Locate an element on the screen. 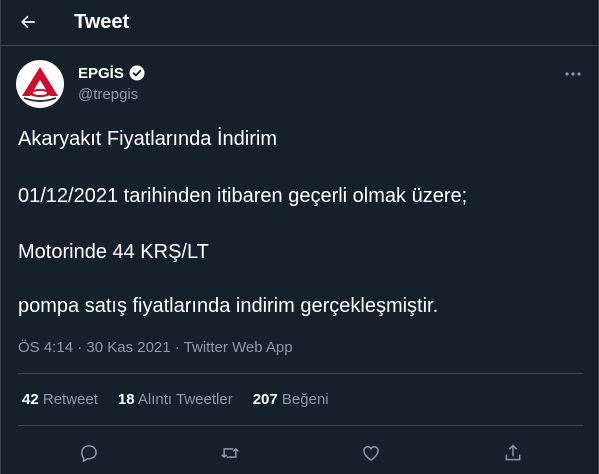 The height and width of the screenshot is (474, 599). header: Tweet is located at coordinates (300, 23).